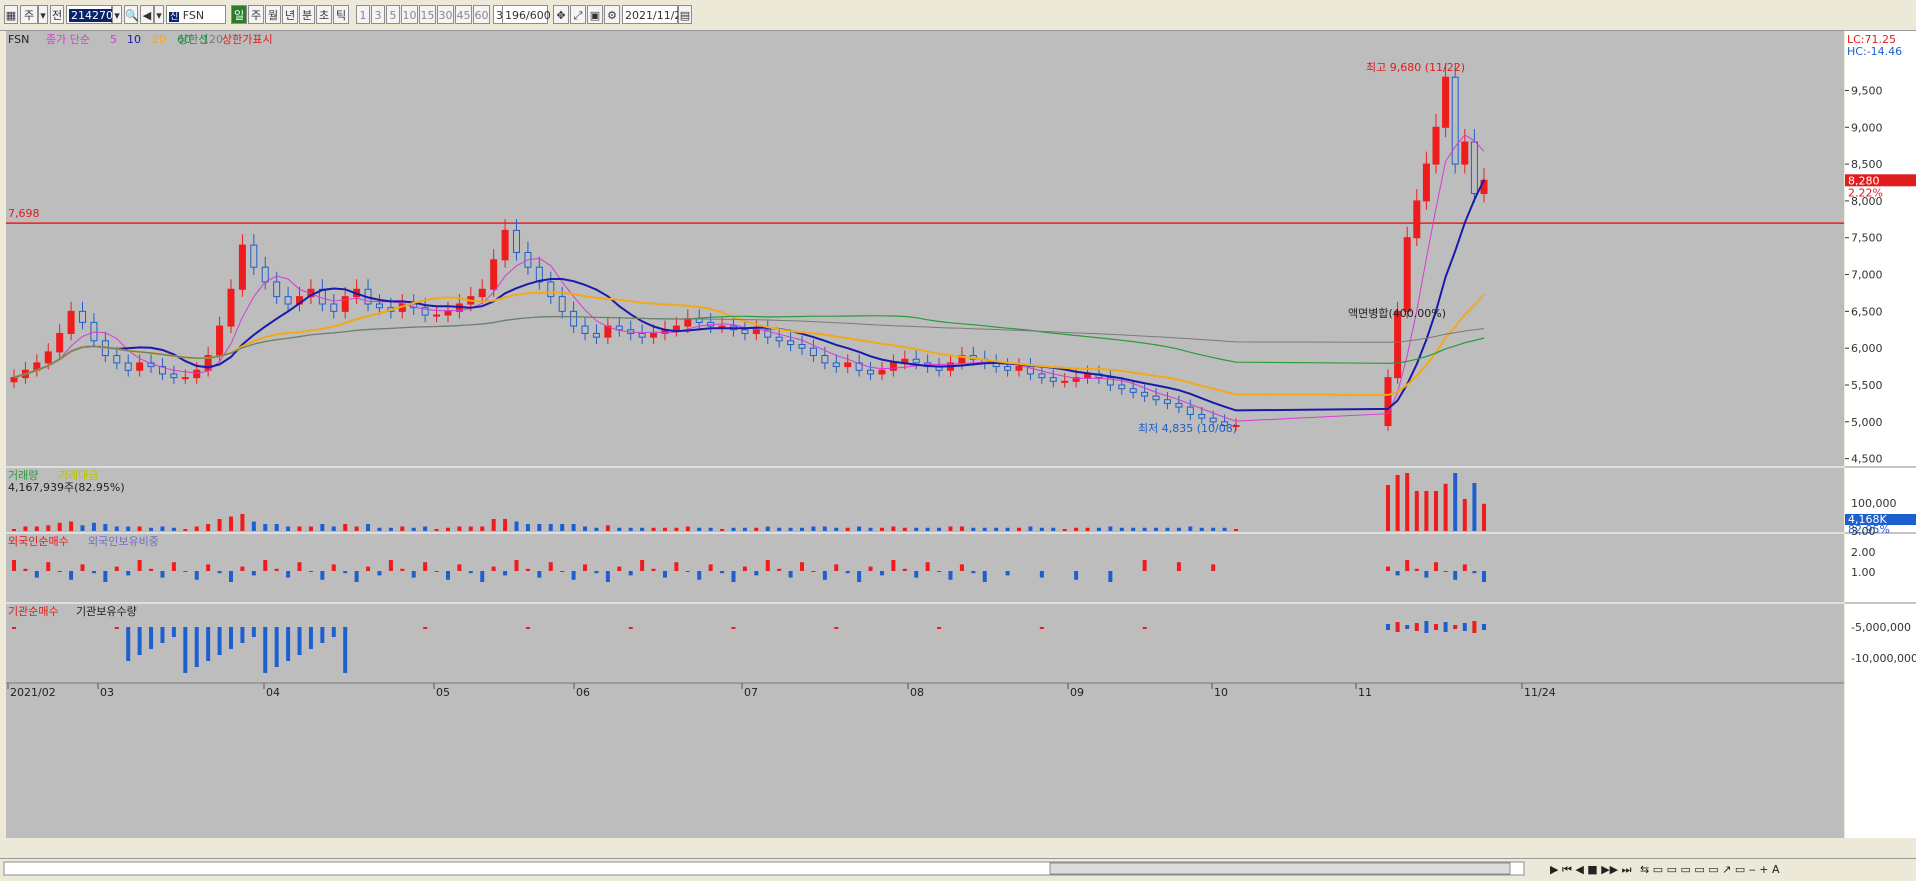 The width and height of the screenshot is (1916, 881). I want to click on view-controls: ⇆ ▭ ▭ ▭ ▭ ▭ ↗ ▭ ‒ + A, so click(1710, 869).